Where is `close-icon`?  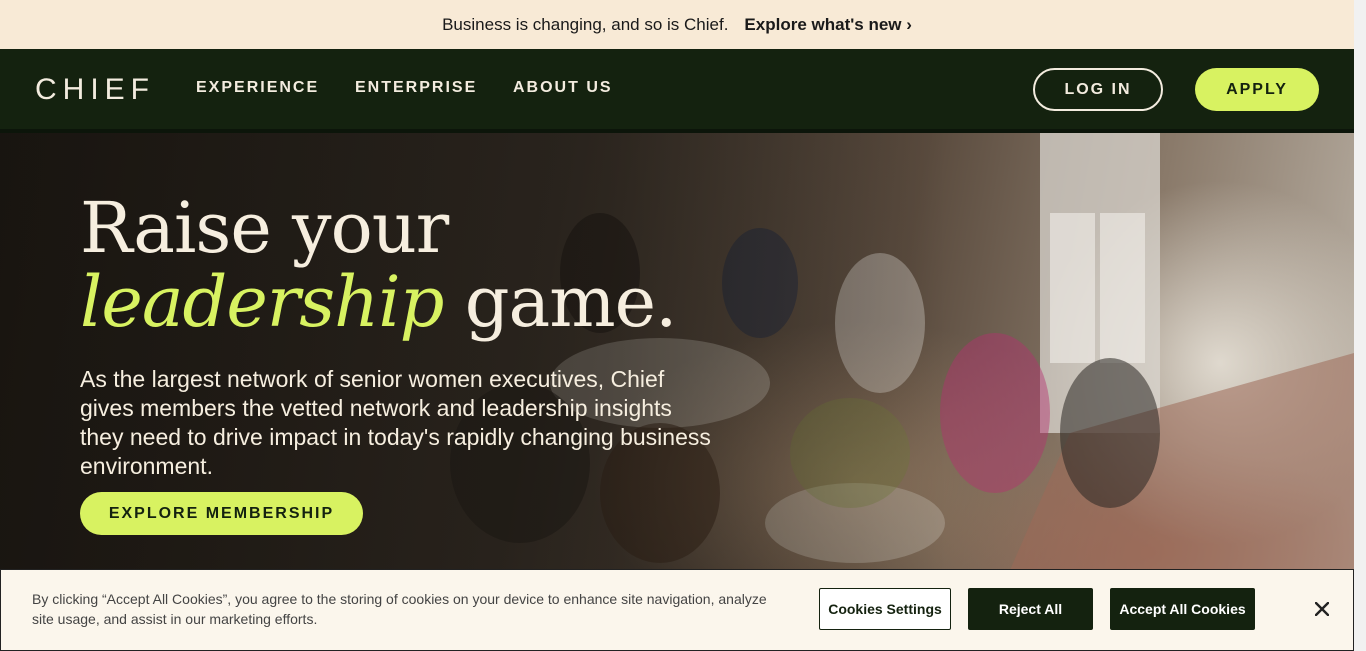
close-icon is located at coordinates (1322, 609).